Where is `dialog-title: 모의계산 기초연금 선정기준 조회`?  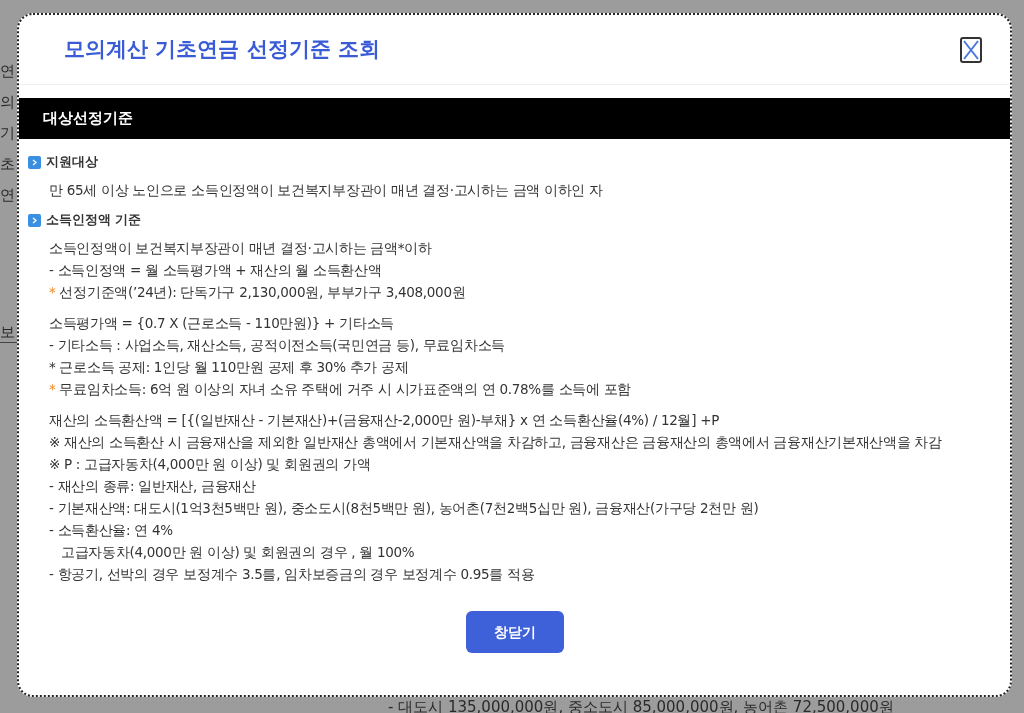 dialog-title: 모의계산 기초연금 선정기준 조회 is located at coordinates (222, 49).